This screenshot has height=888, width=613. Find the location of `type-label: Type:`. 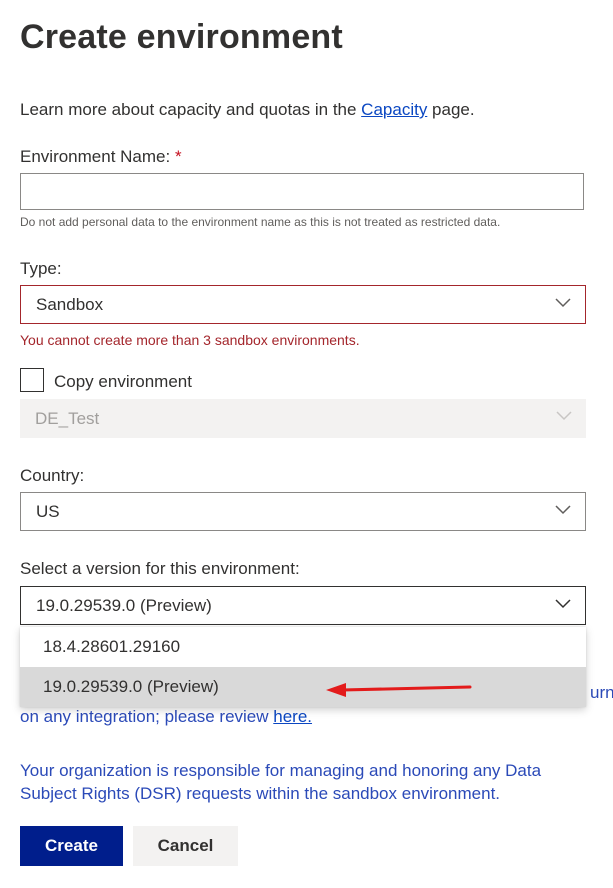

type-label: Type: is located at coordinates (41, 268).